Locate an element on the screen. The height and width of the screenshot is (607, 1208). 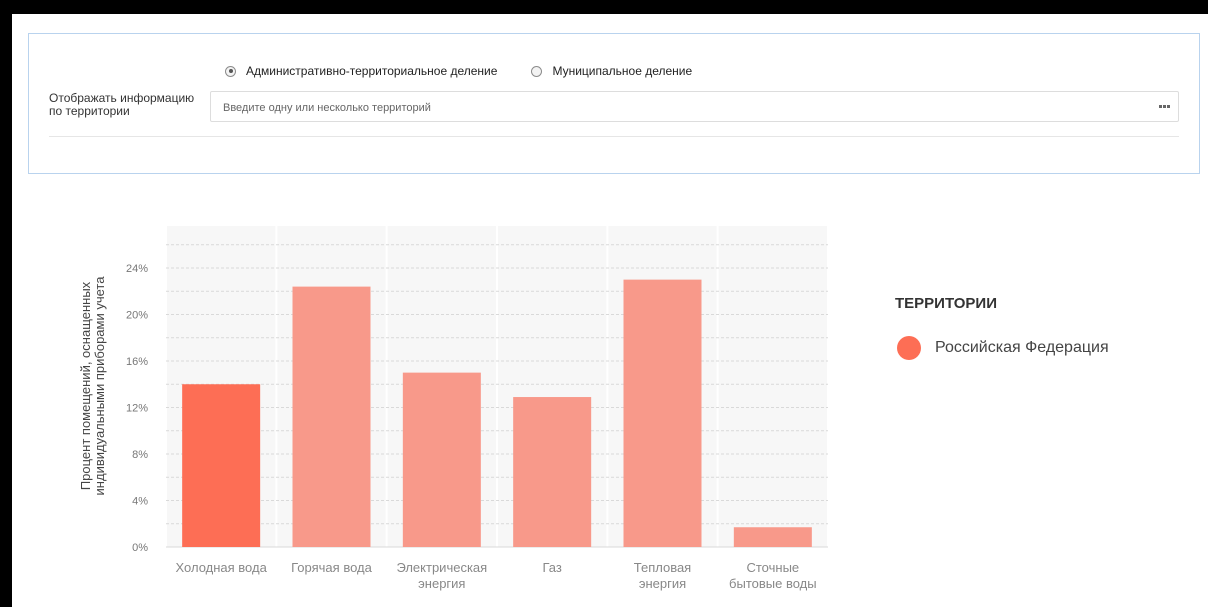
x-tick-label-line: бытовые воды is located at coordinates (773, 583).